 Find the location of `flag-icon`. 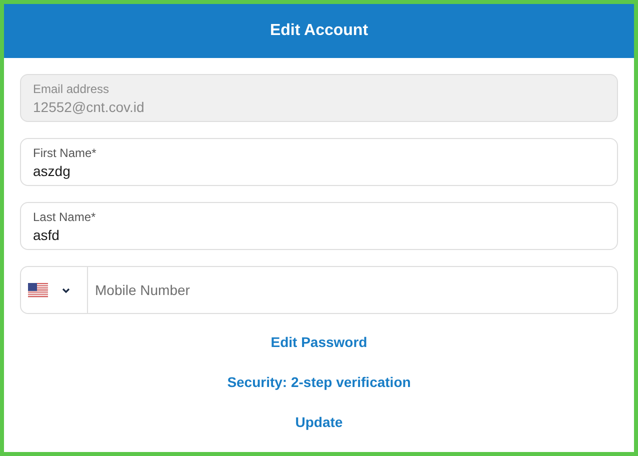

flag-icon is located at coordinates (38, 290).